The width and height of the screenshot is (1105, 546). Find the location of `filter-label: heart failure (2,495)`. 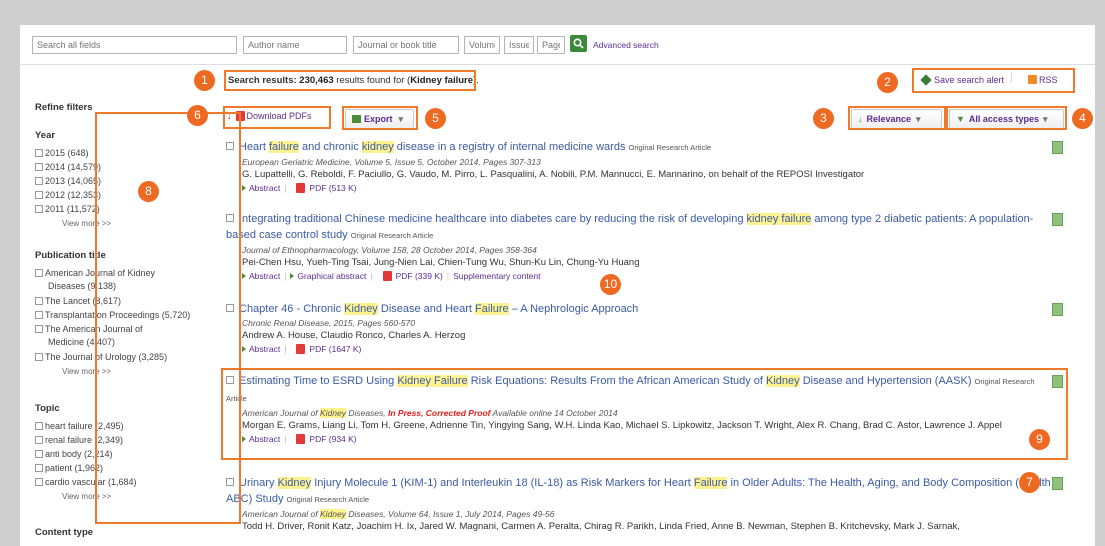

filter-label: heart failure (2,495) is located at coordinates (84, 426).